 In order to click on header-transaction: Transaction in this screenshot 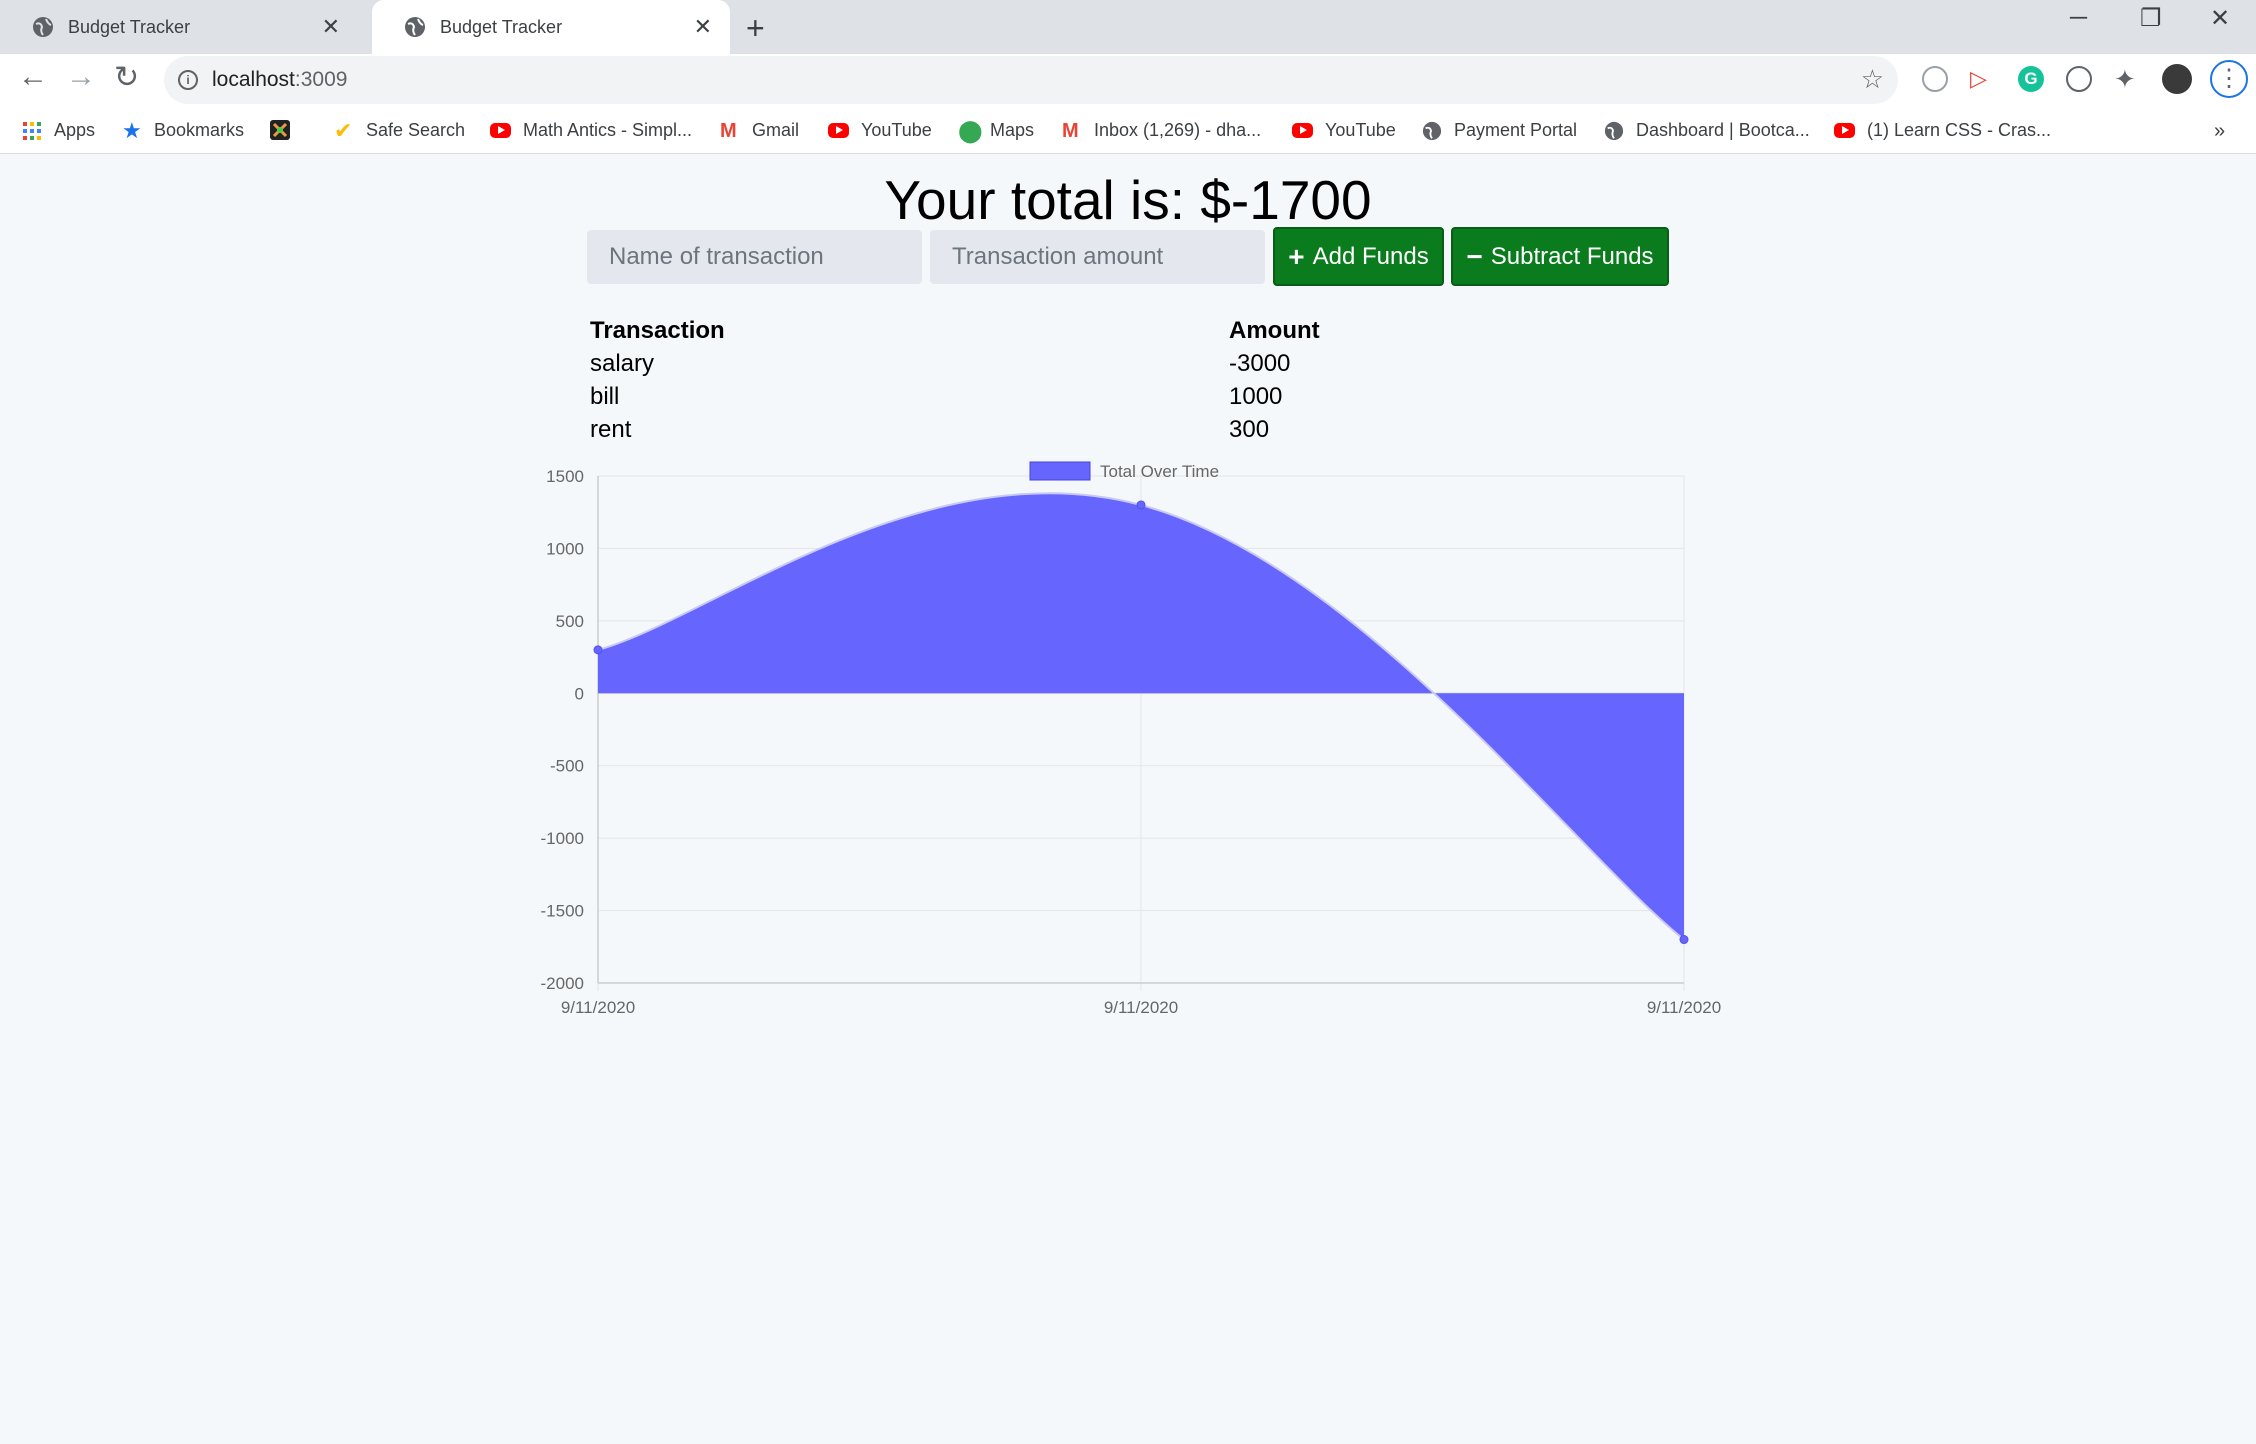, I will do `click(657, 330)`.